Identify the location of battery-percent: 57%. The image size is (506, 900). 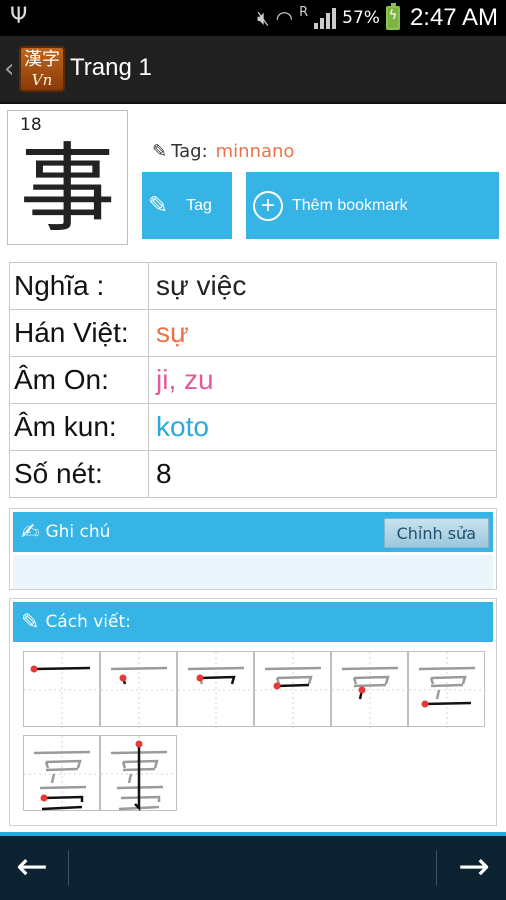
(361, 18).